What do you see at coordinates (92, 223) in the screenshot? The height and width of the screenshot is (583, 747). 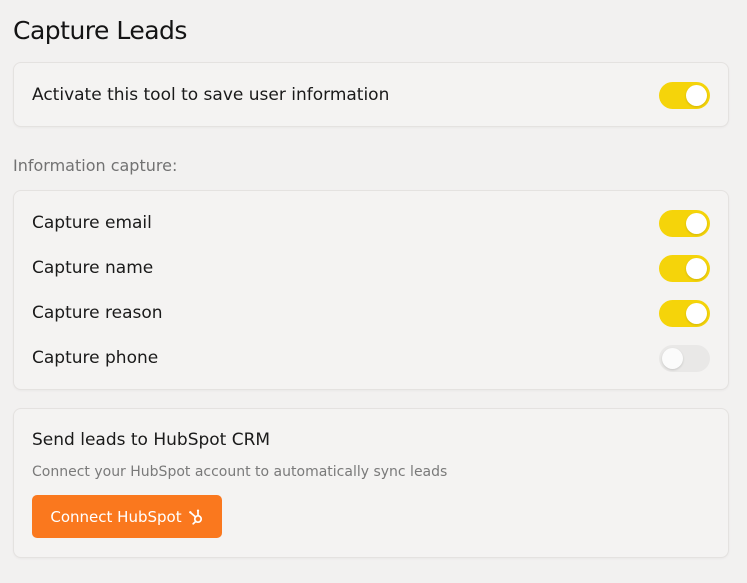 I see `capture-email-label: Capture email` at bounding box center [92, 223].